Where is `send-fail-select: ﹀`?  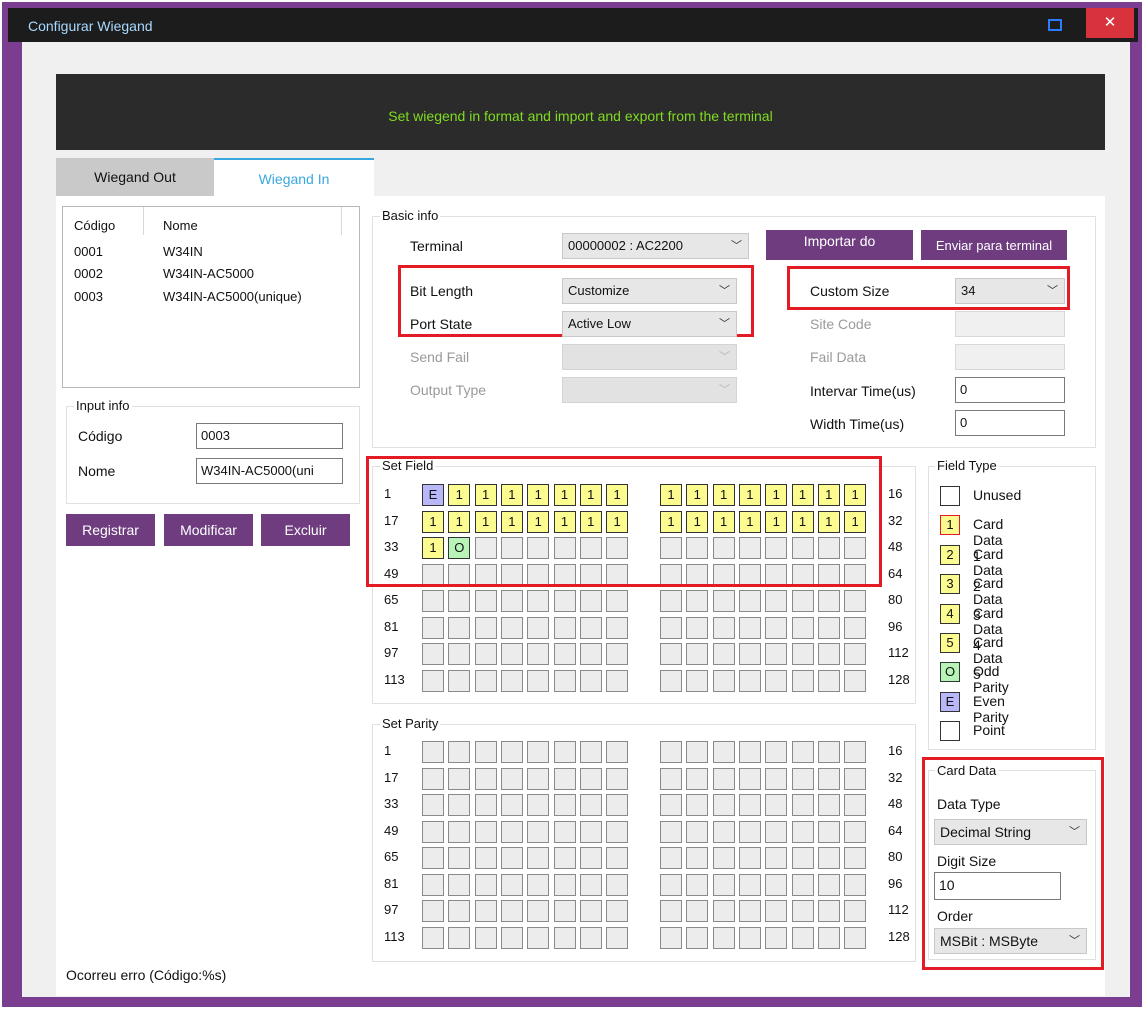
send-fail-select: ﹀ is located at coordinates (649, 357).